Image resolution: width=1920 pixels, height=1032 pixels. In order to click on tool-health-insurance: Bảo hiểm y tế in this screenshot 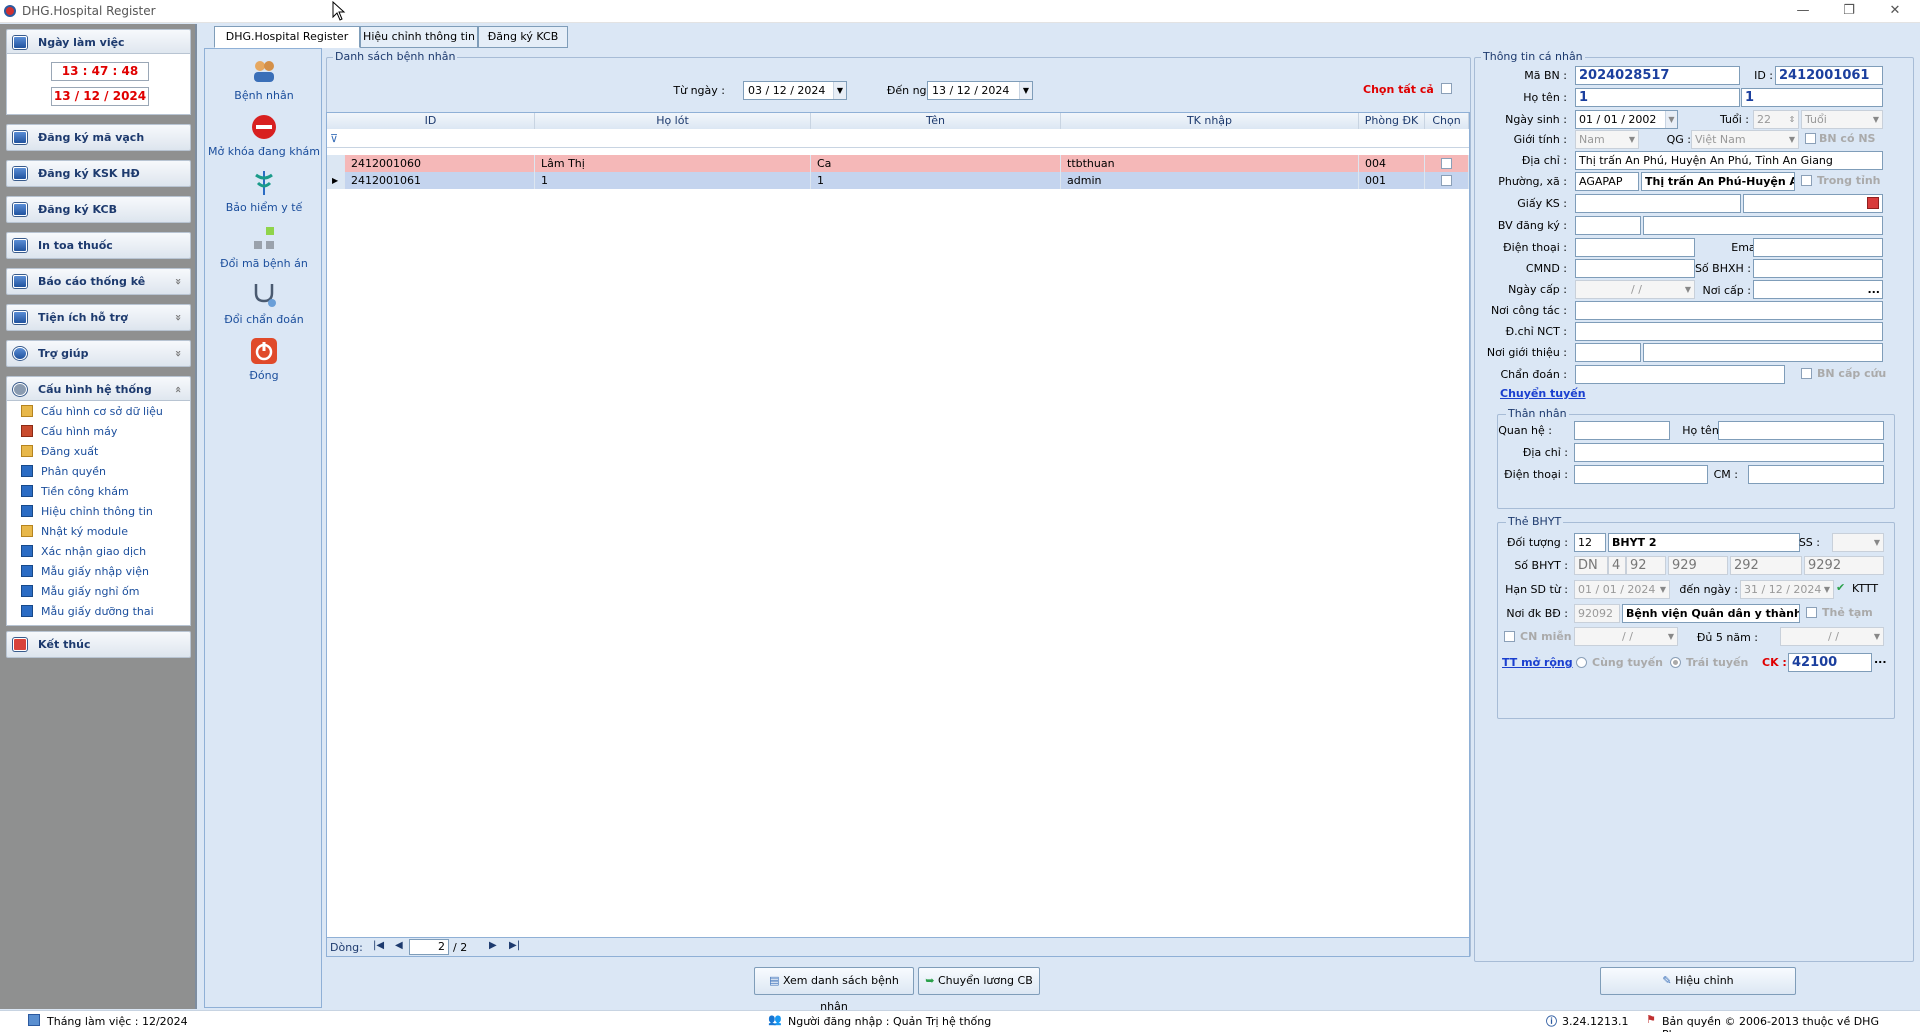, I will do `click(264, 191)`.